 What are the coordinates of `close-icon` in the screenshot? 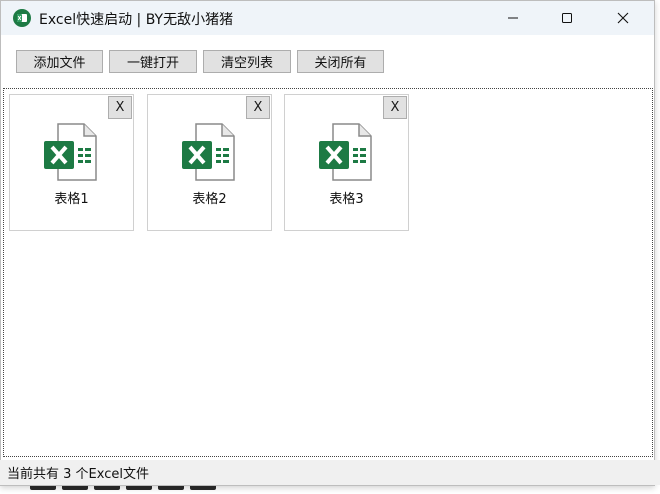 It's located at (623, 18).